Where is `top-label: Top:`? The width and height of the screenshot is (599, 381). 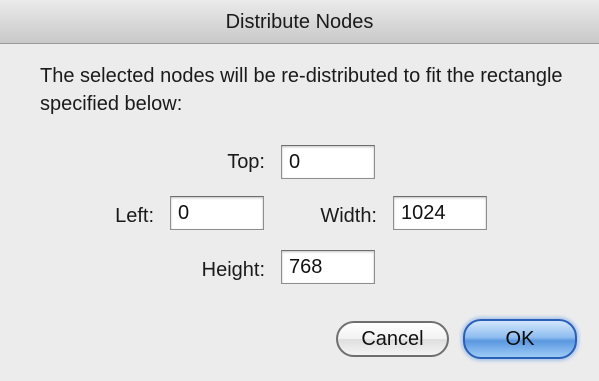
top-label: Top: is located at coordinates (246, 162).